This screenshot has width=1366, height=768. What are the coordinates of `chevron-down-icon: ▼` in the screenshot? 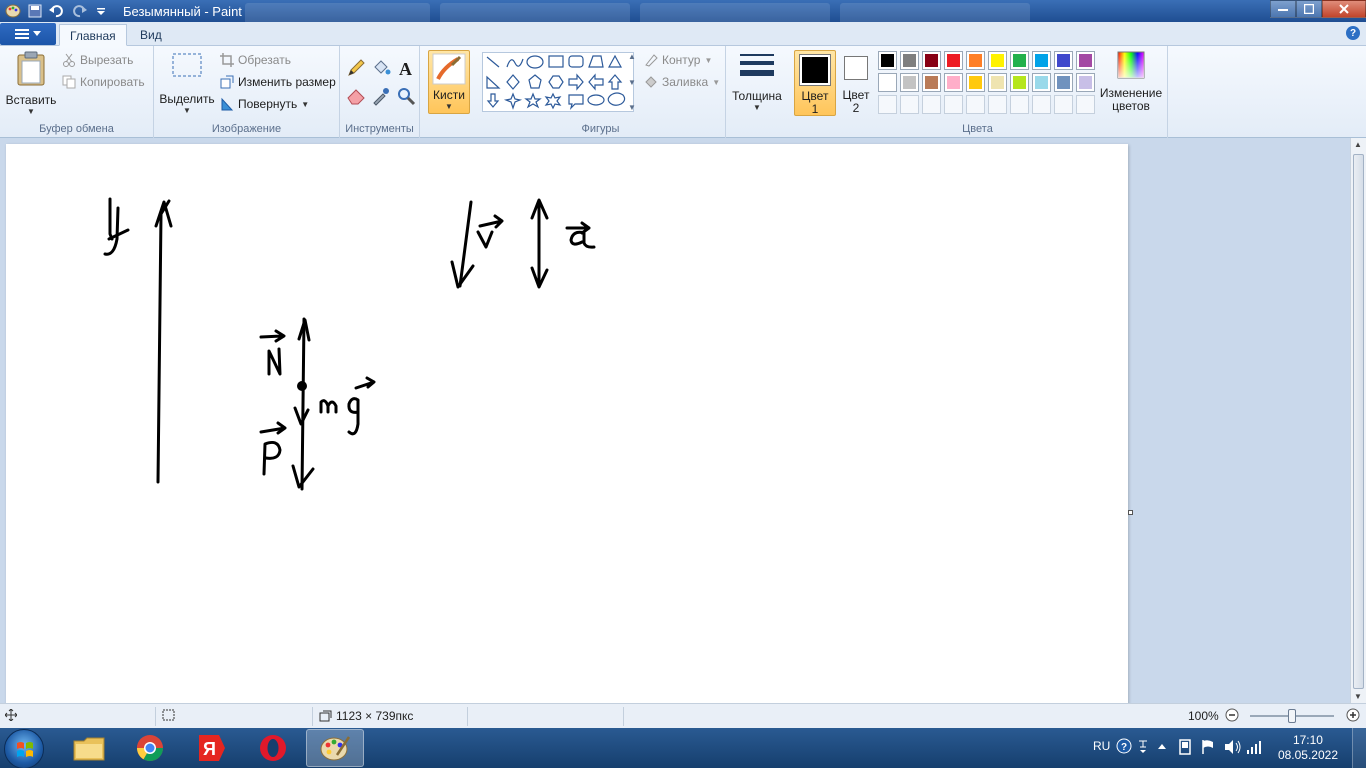 It's located at (632, 82).